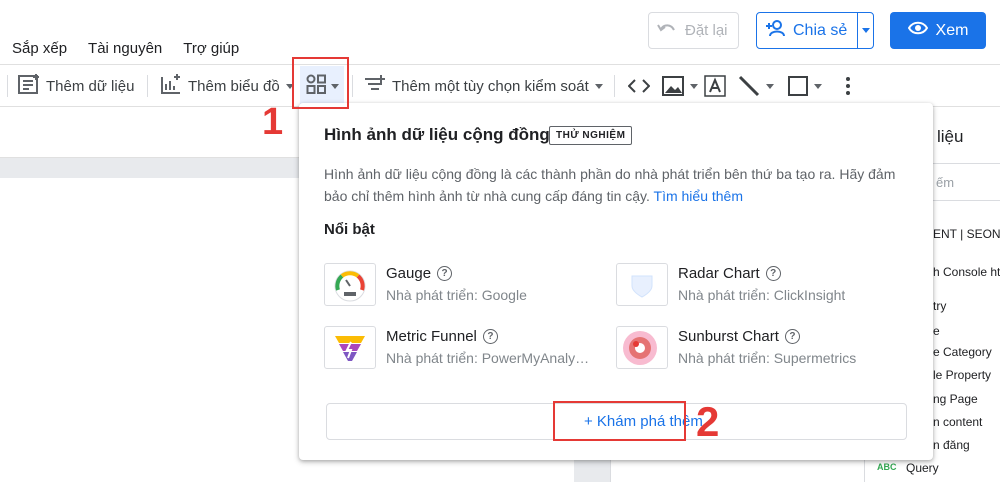 The image size is (1000, 482). What do you see at coordinates (273, 122) in the screenshot?
I see `step-number-1: 1` at bounding box center [273, 122].